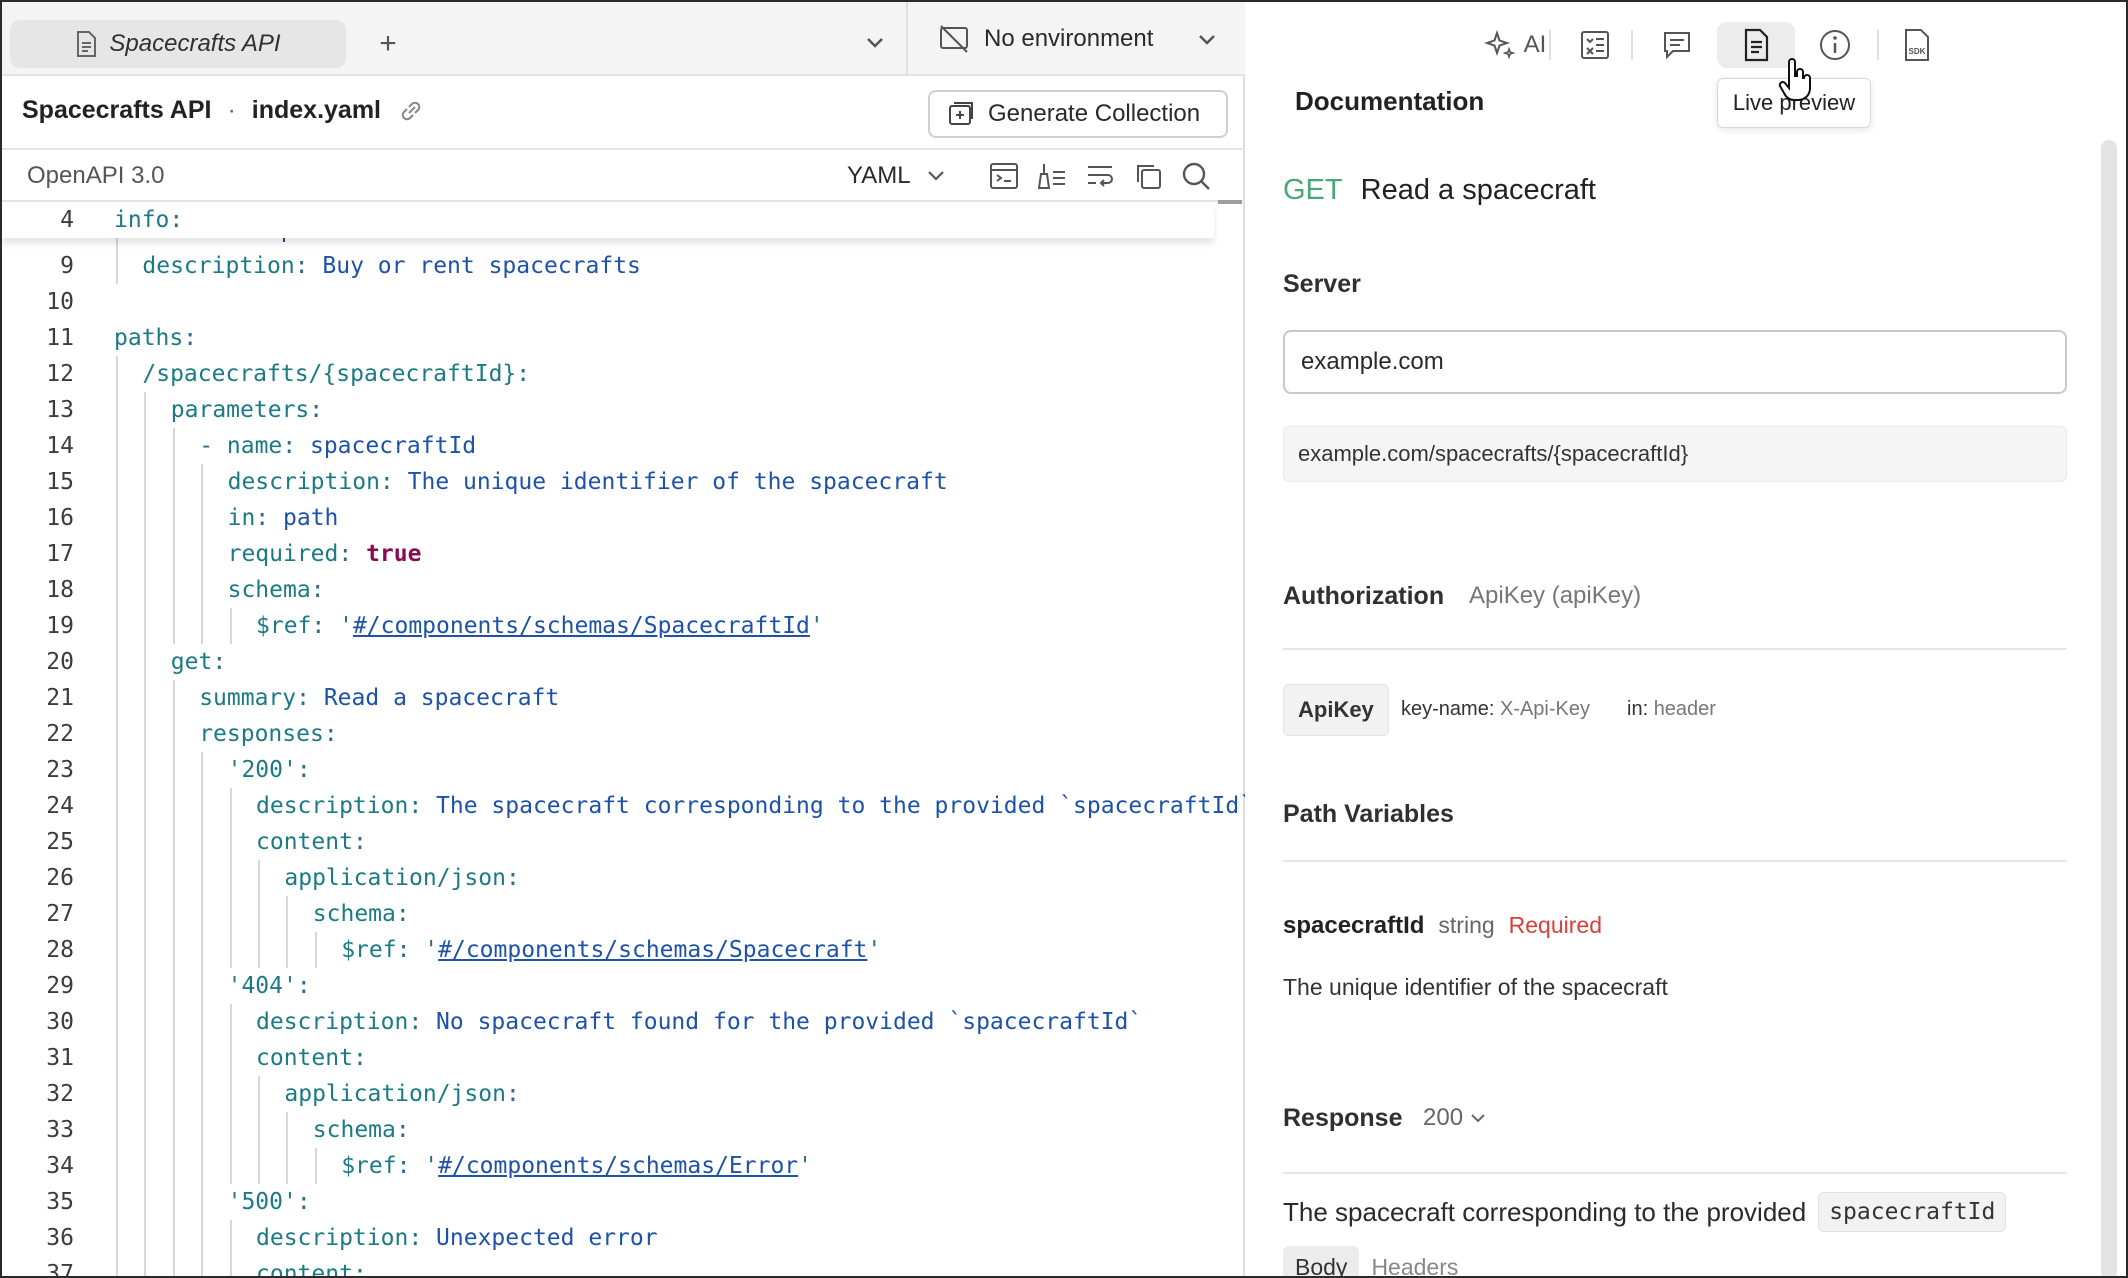 The image size is (2128, 1278). I want to click on code-line: 16 in: path, so click(623, 518).